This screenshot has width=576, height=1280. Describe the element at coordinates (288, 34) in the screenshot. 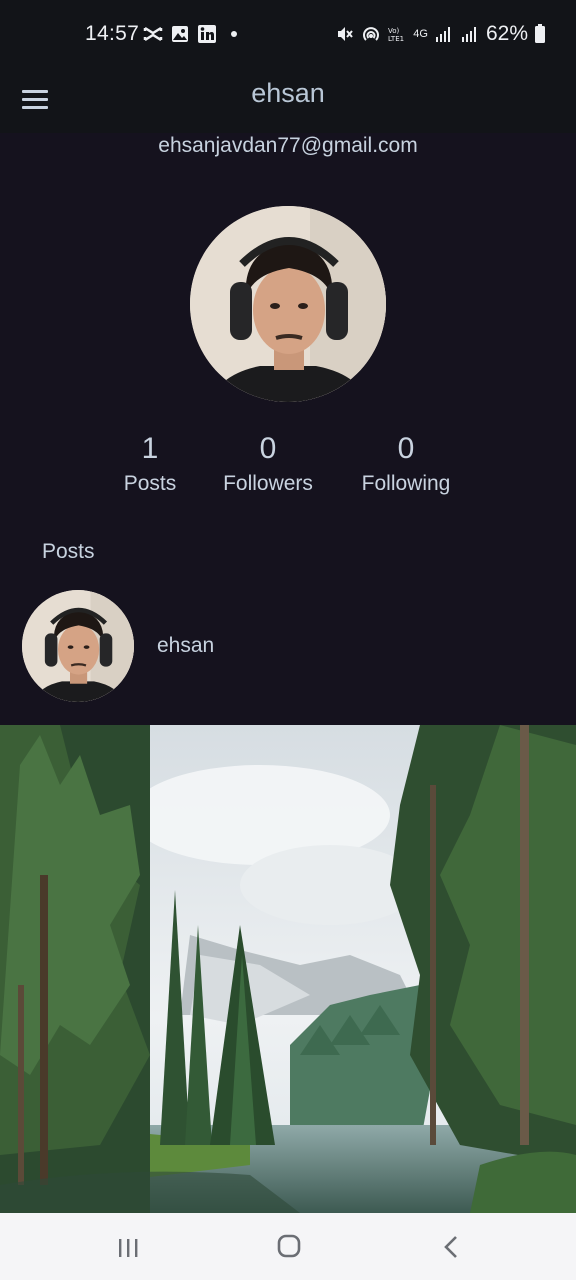

I see `status-bar: 14:57 Vo) LTE1 4G 62%` at that location.